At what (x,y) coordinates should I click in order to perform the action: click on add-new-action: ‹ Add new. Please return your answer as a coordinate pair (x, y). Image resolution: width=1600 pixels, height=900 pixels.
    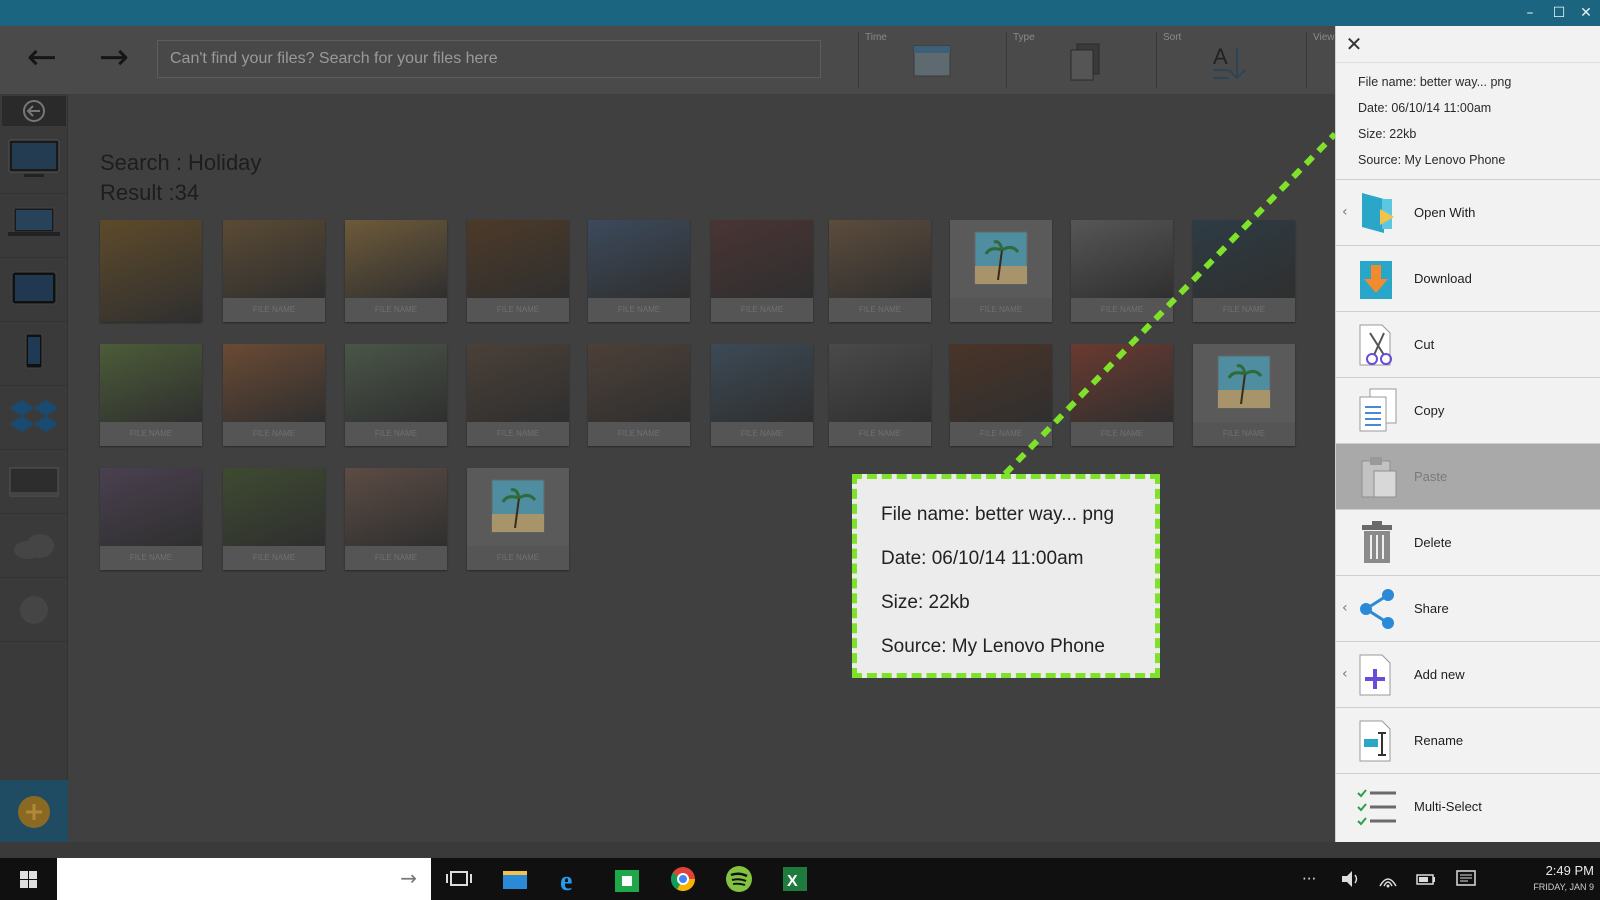
    Looking at the image, I should click on (1468, 675).